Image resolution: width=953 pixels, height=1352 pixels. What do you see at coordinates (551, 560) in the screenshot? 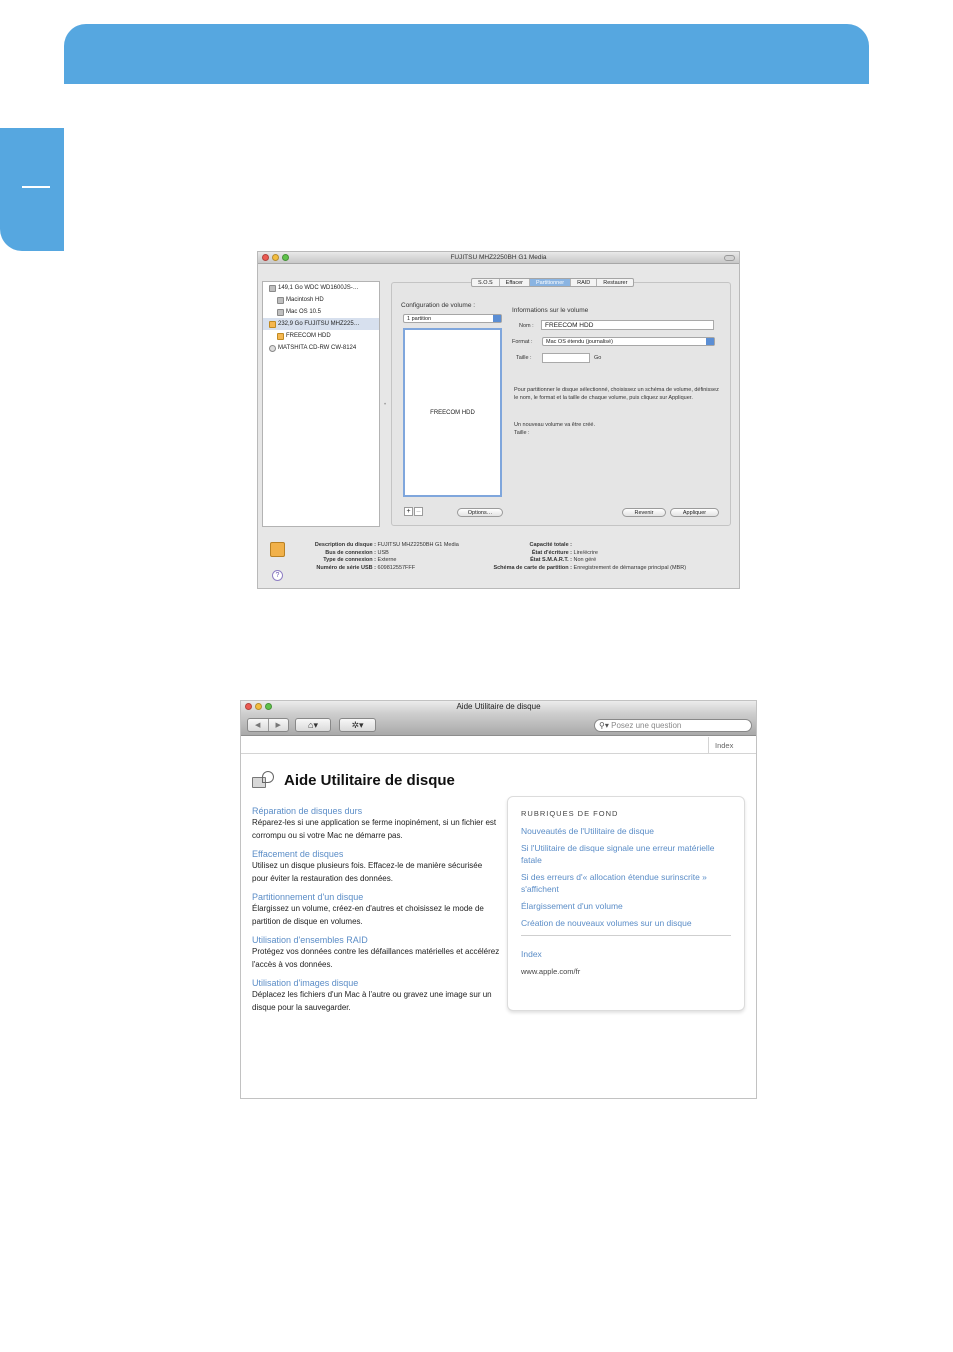
I see `detail-key: État S.M.A.R.T. :` at bounding box center [551, 560].